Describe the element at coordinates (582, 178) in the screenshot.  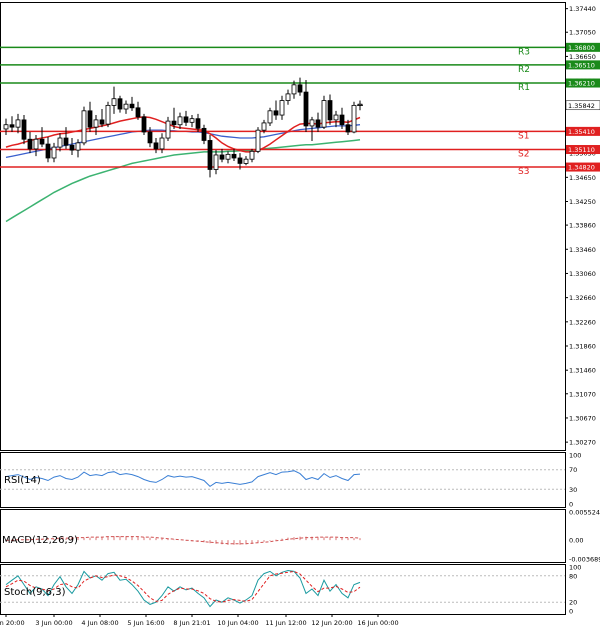
I see `price-tick-label: 1.34650` at that location.